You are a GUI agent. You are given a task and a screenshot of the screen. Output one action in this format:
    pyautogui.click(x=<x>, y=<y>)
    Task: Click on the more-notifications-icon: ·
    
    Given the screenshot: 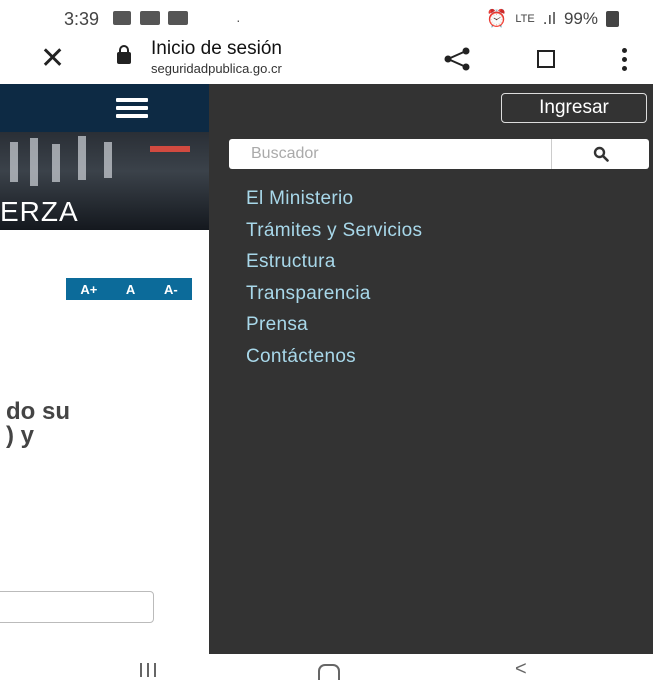 What is the action you would take?
    pyautogui.click(x=238, y=20)
    